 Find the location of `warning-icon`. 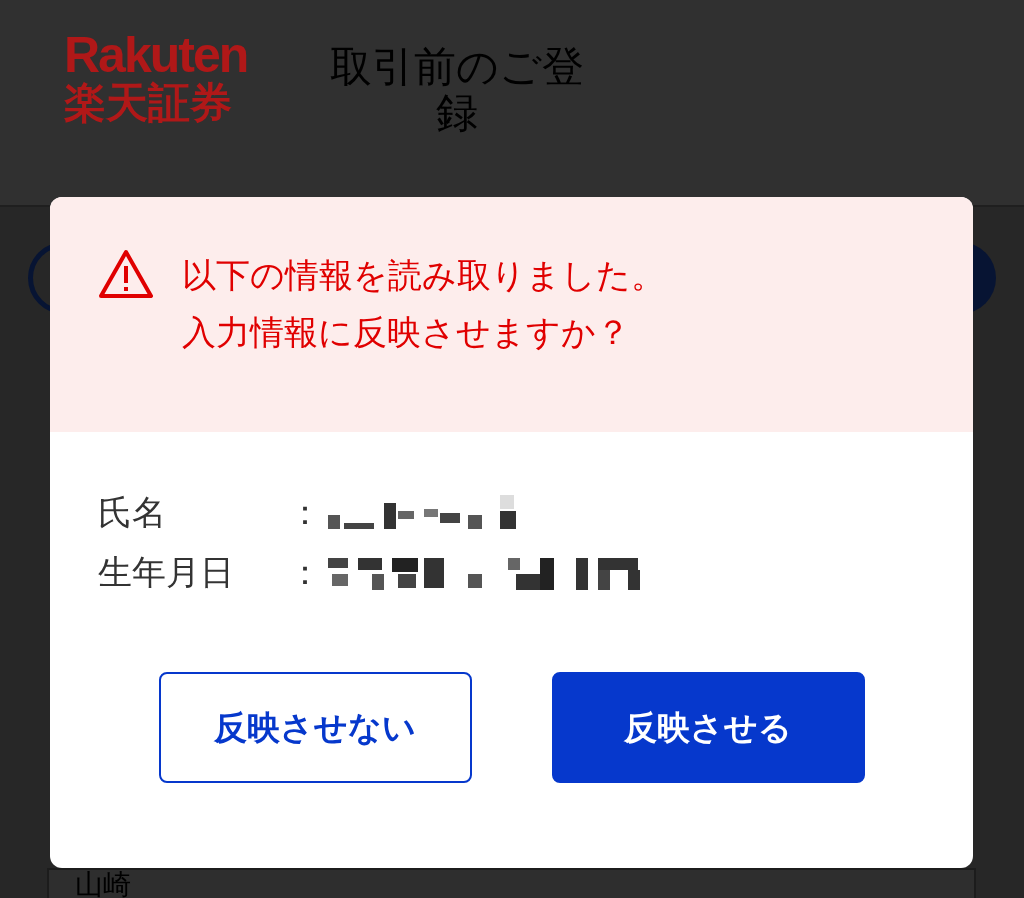

warning-icon is located at coordinates (126, 274).